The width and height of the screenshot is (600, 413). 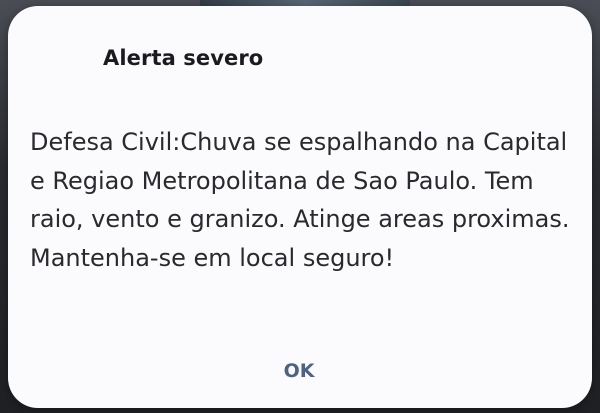 I want to click on ok-button: OK, so click(x=299, y=371).